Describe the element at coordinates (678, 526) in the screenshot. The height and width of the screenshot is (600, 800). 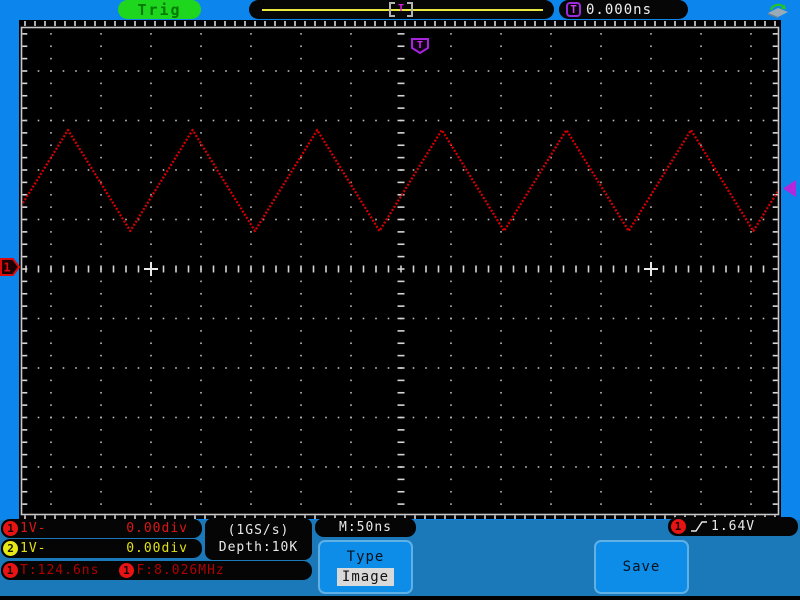
I see `trigger-source-badge: 1` at that location.